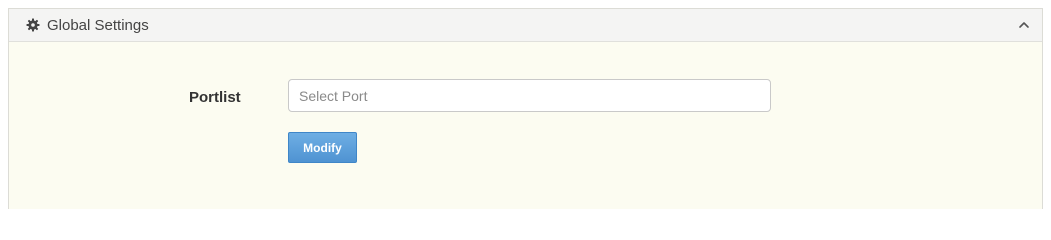 The width and height of the screenshot is (1051, 240). What do you see at coordinates (215, 97) in the screenshot?
I see `portlist-label: Portlist` at bounding box center [215, 97].